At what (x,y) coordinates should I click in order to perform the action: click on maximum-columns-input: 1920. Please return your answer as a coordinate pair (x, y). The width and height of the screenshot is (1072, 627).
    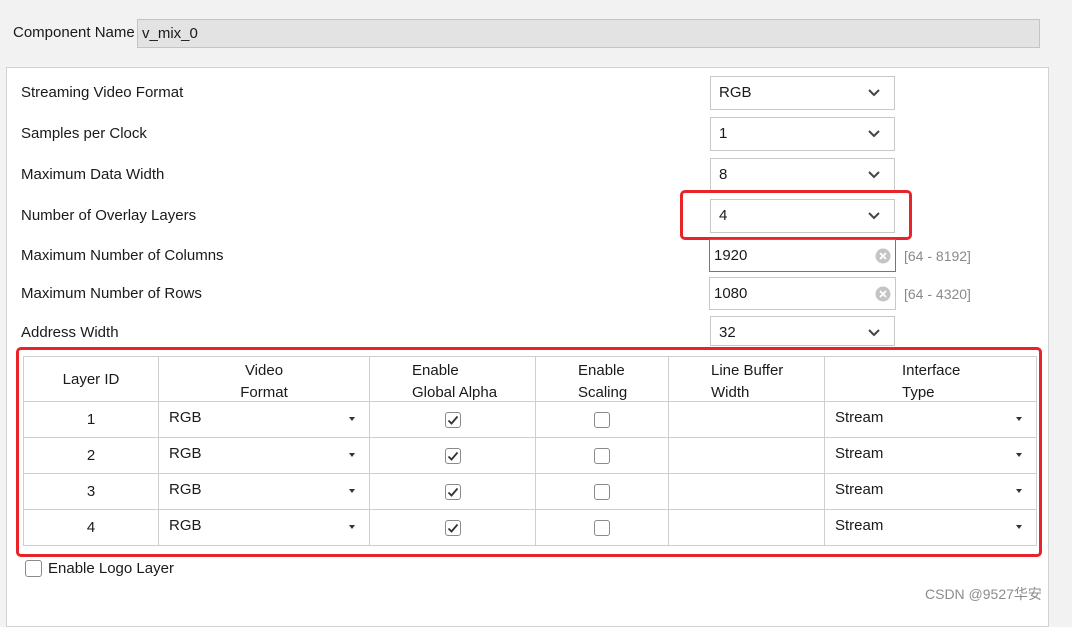
    Looking at the image, I should click on (802, 255).